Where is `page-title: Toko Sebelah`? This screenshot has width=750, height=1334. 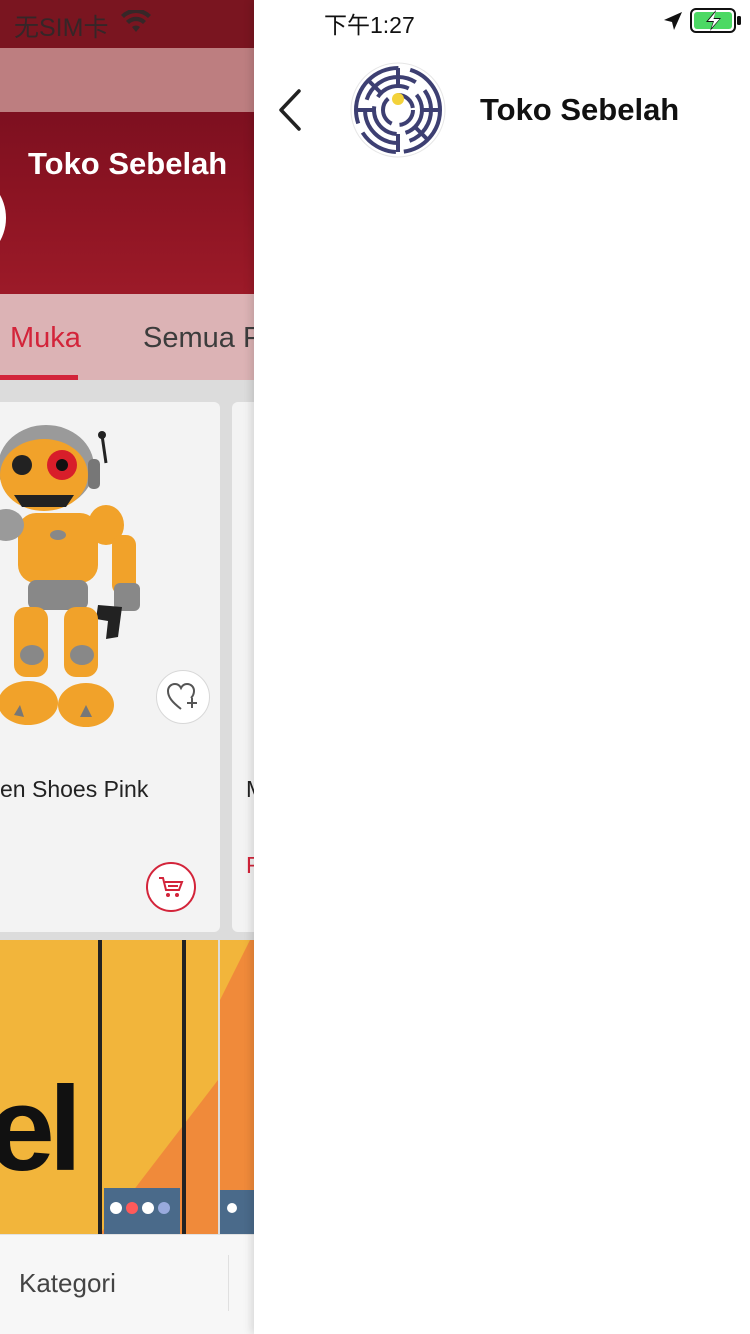 page-title: Toko Sebelah is located at coordinates (580, 109).